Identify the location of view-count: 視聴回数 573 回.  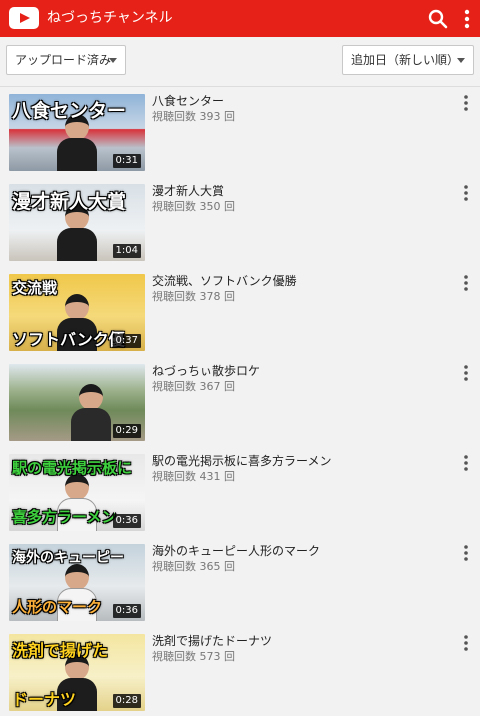
(193, 656).